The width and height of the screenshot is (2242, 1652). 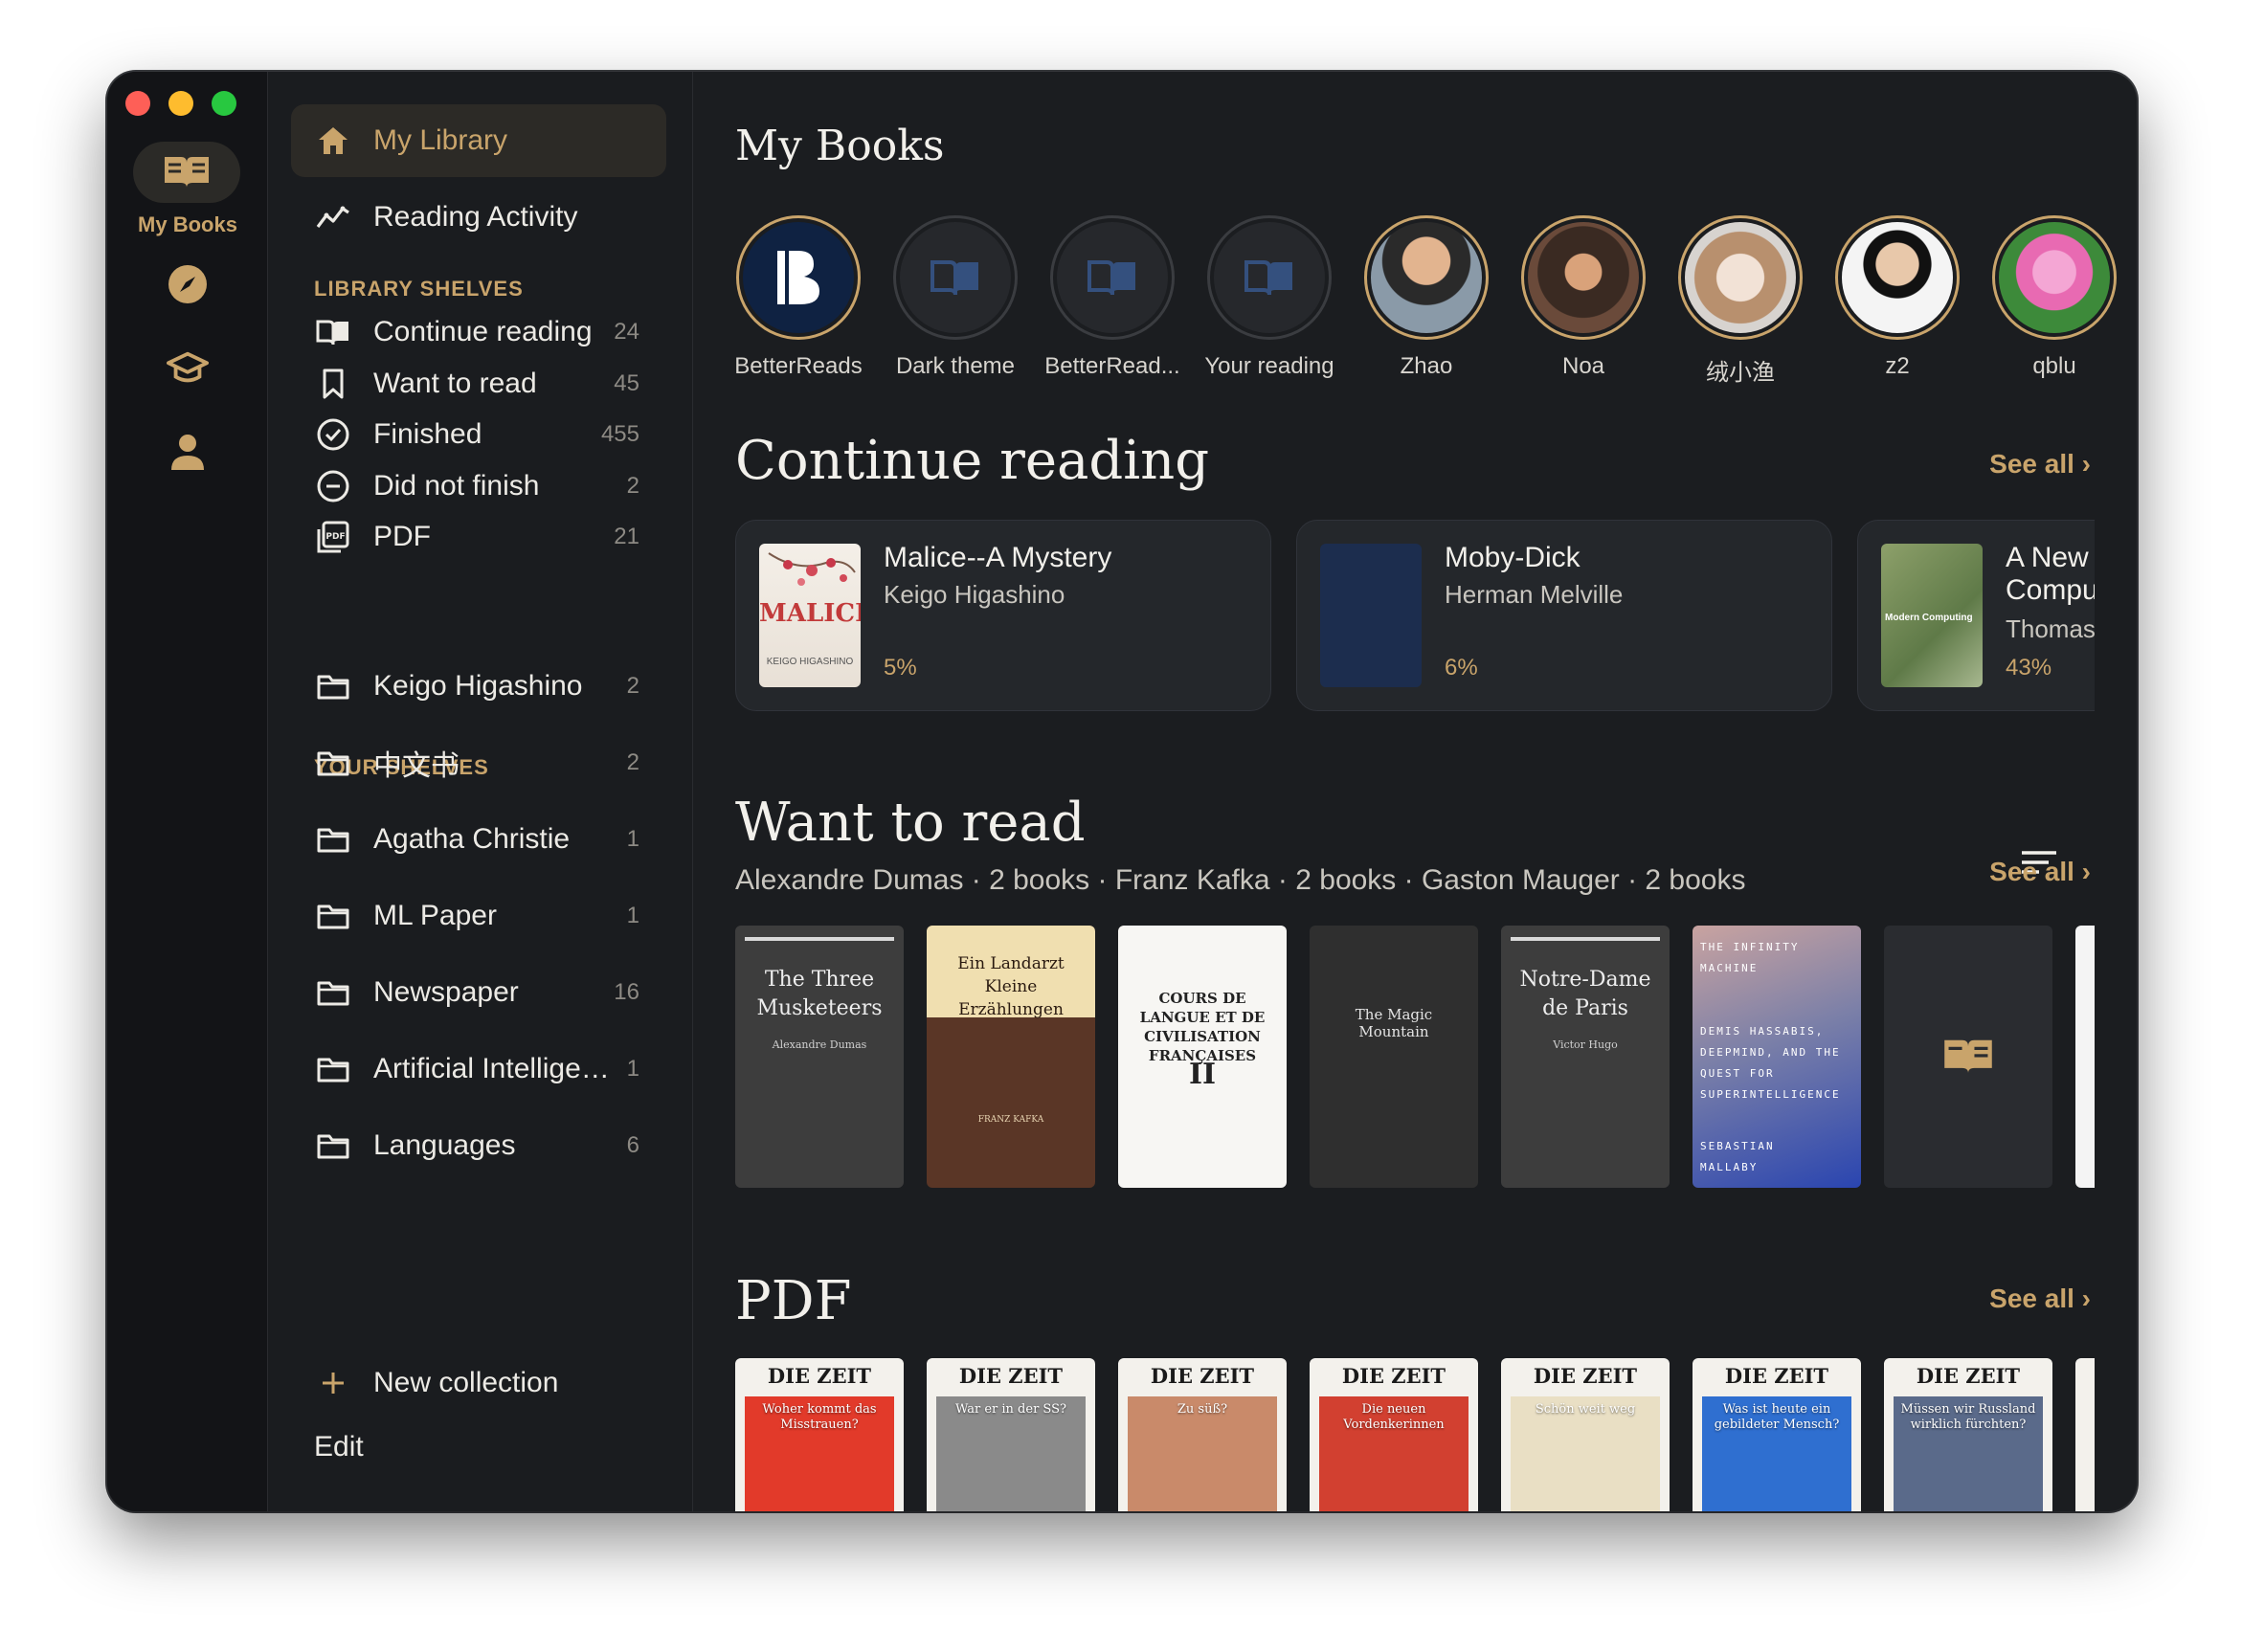 What do you see at coordinates (137, 103) in the screenshot?
I see `close-window-button` at bounding box center [137, 103].